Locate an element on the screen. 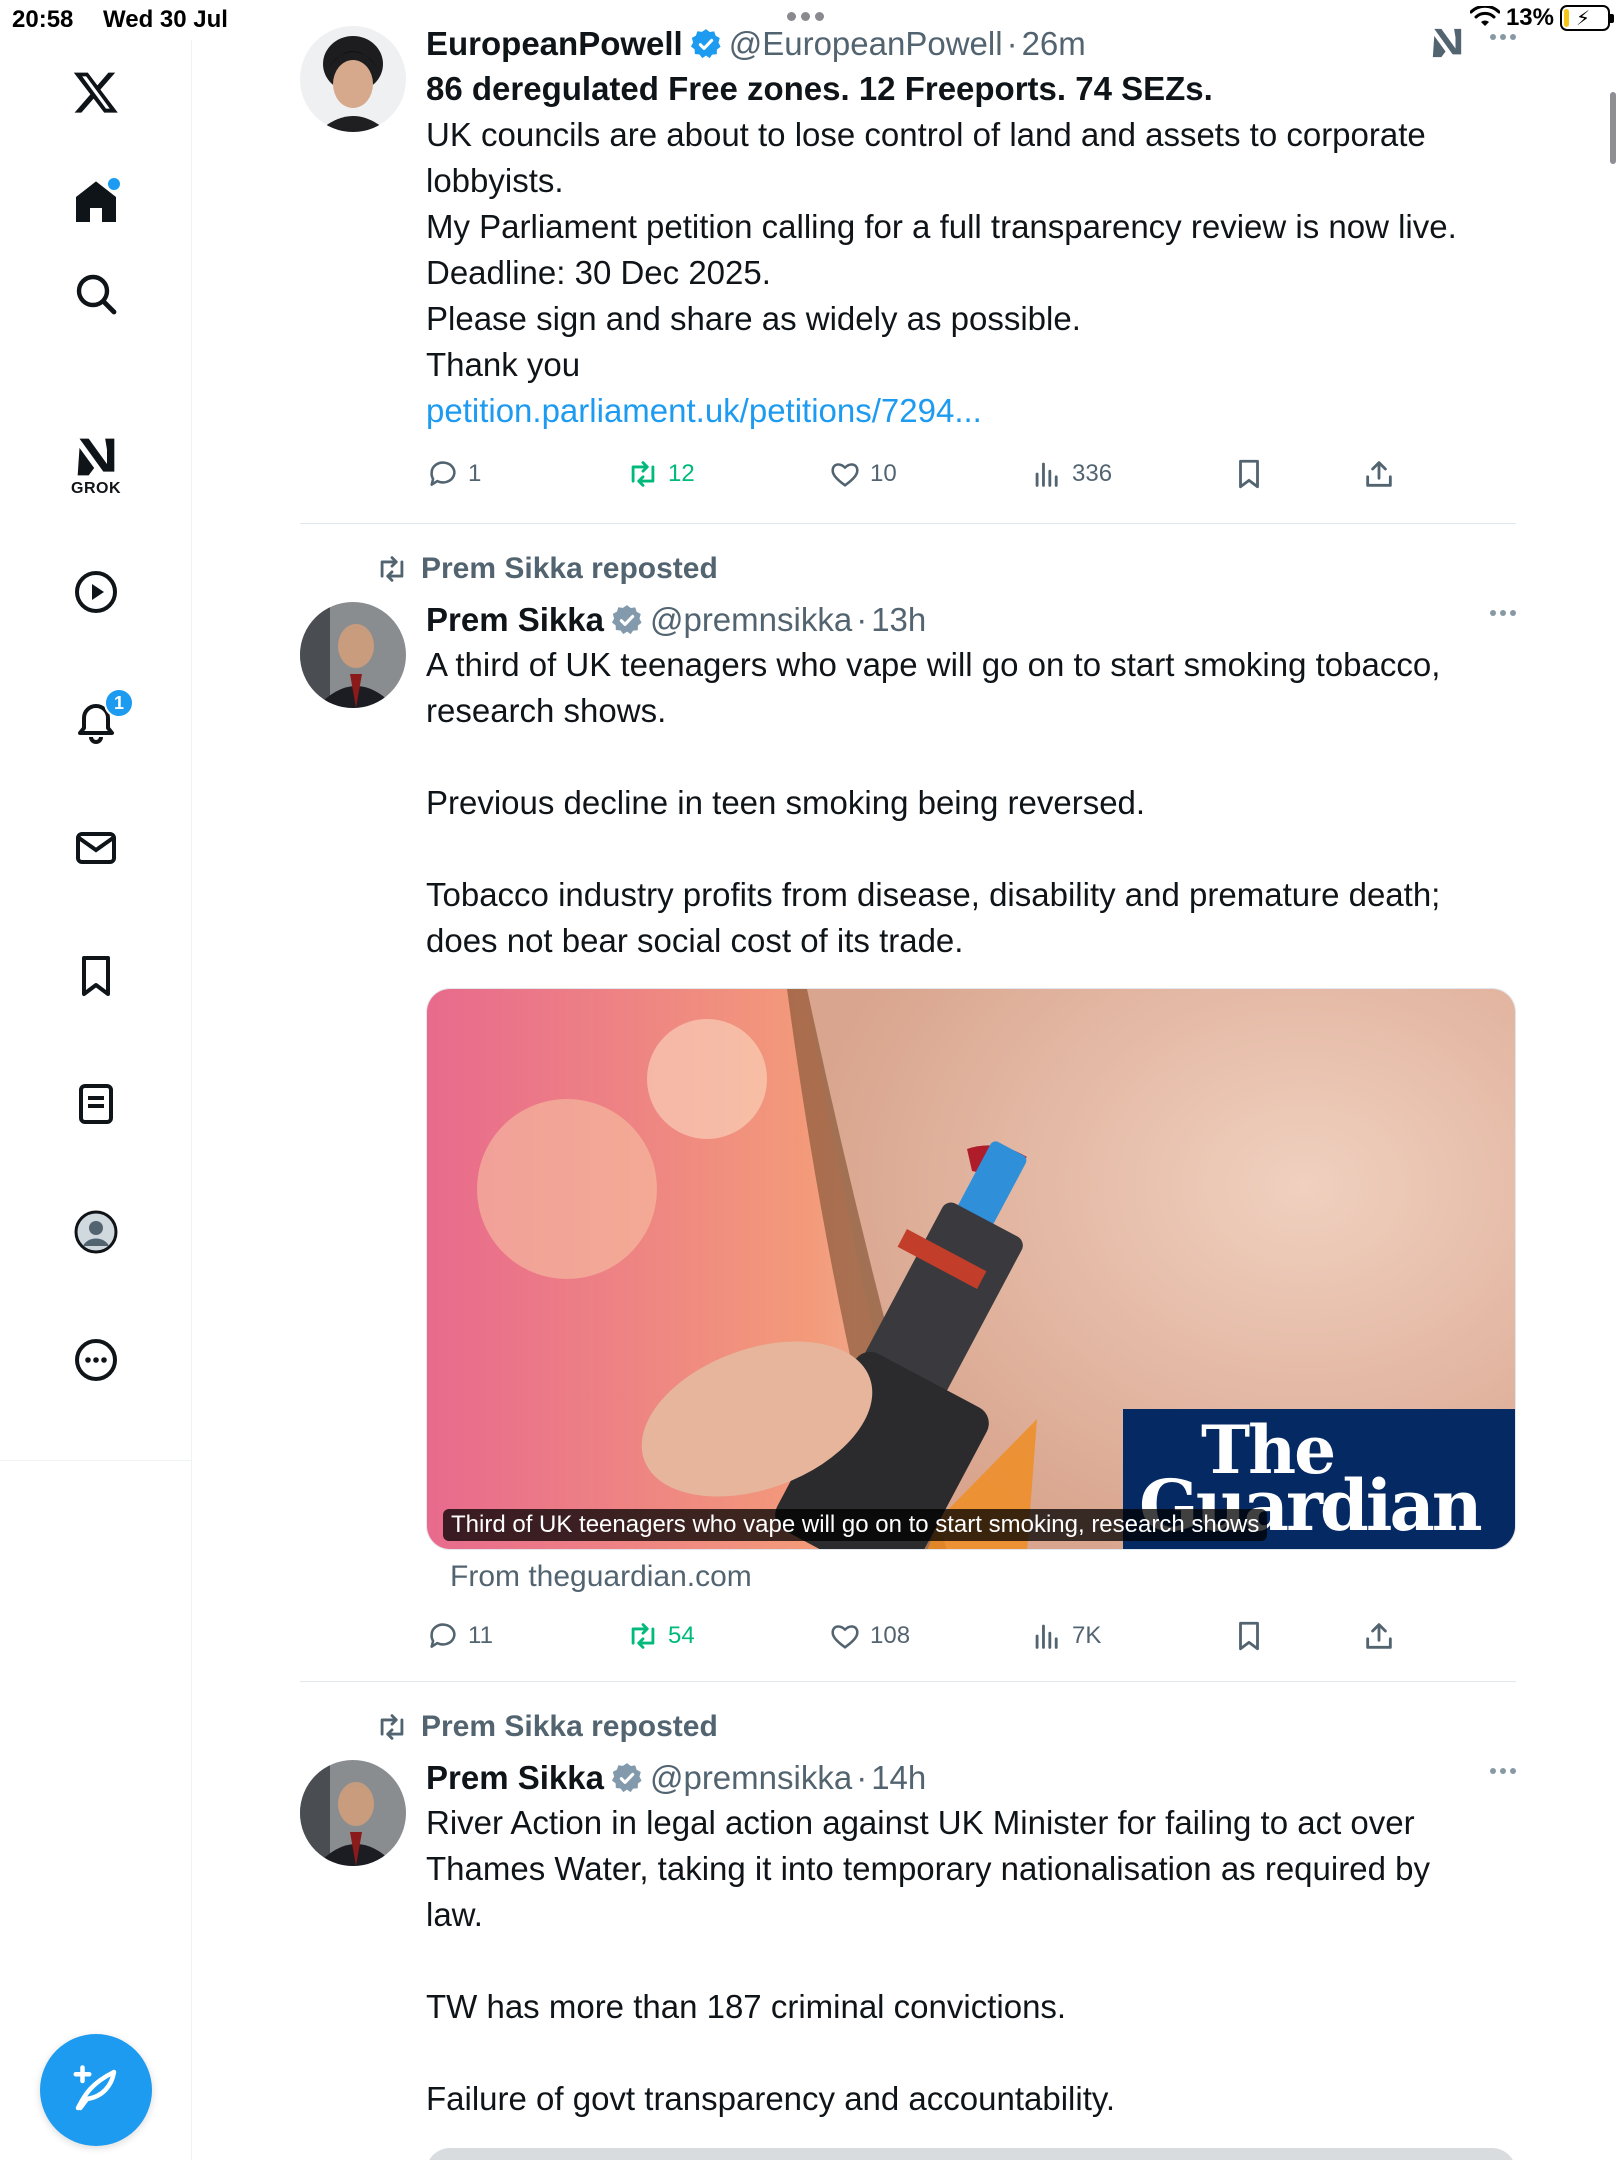 This screenshot has width=1620, height=2160. sidebar-divider is located at coordinates (96, 1460).